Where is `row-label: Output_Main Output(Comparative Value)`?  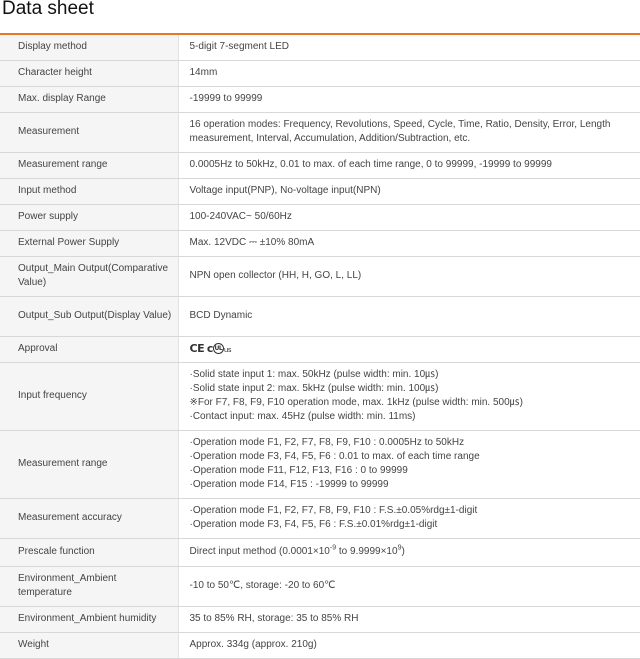
row-label: Output_Main Output(Comparative Value) is located at coordinates (89, 276).